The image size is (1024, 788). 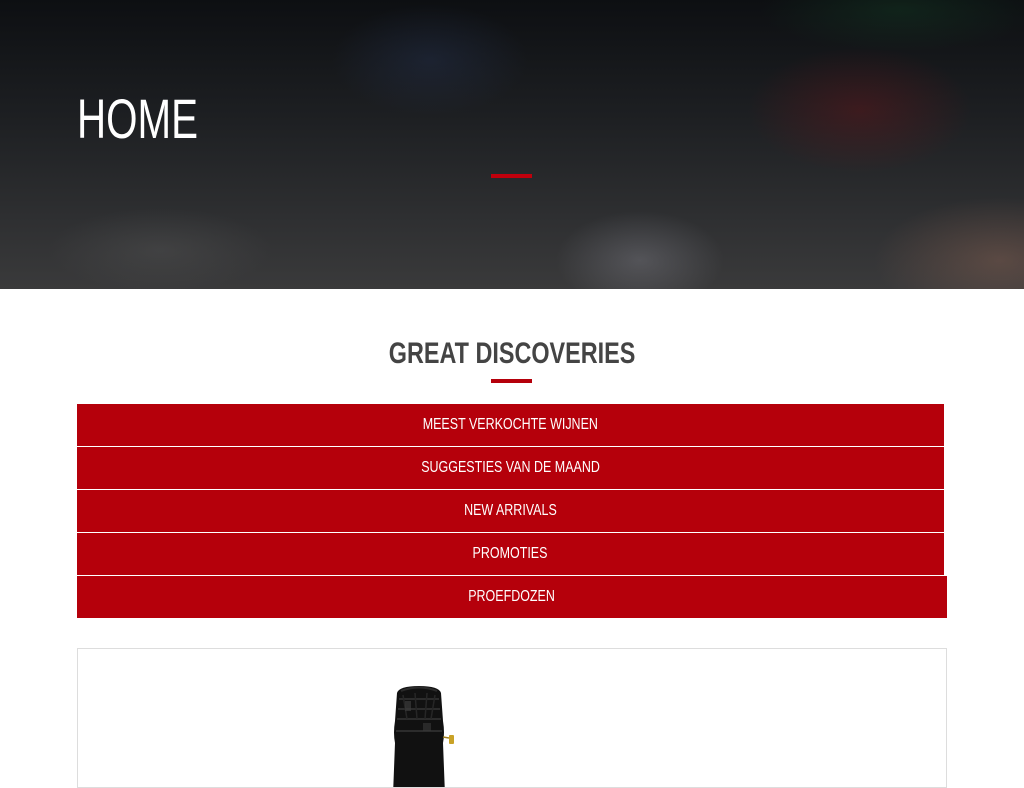 I want to click on category-button-label: PROEFDOZEN, so click(x=512, y=596).